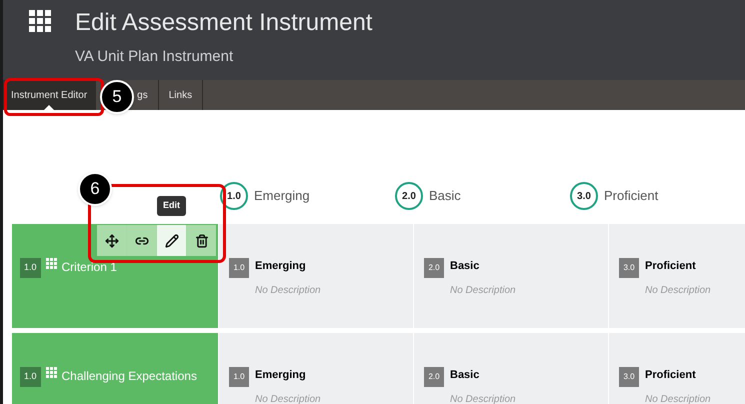 The width and height of the screenshot is (745, 404). I want to click on trash-icon, so click(201, 241).